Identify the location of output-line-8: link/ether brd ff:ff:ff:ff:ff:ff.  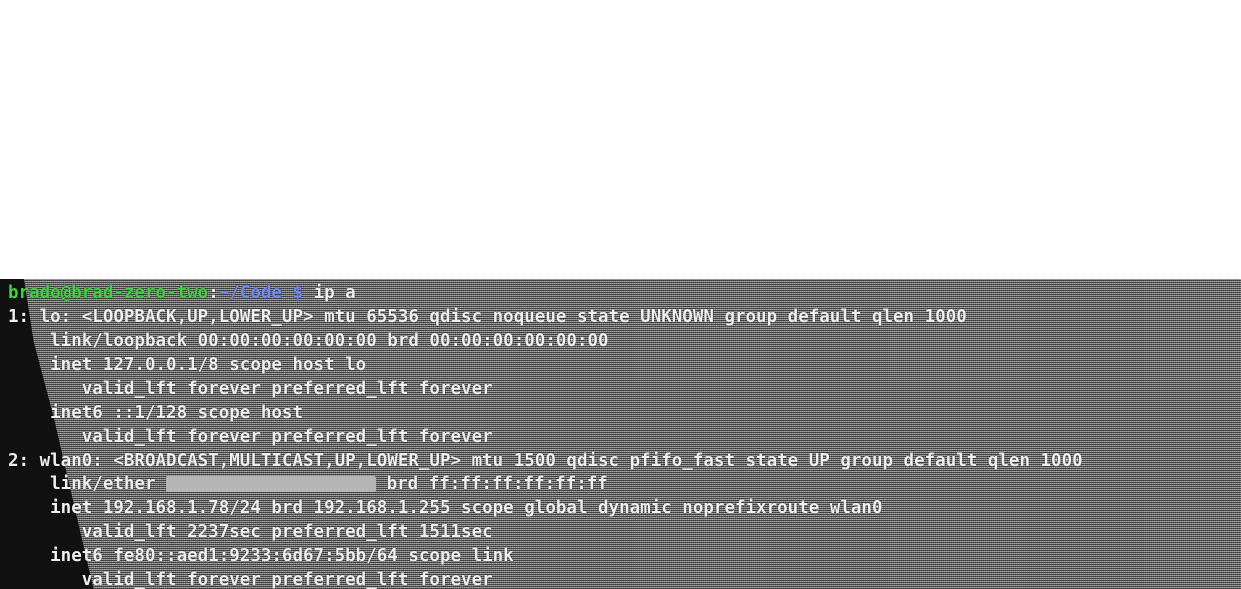
(308, 484).